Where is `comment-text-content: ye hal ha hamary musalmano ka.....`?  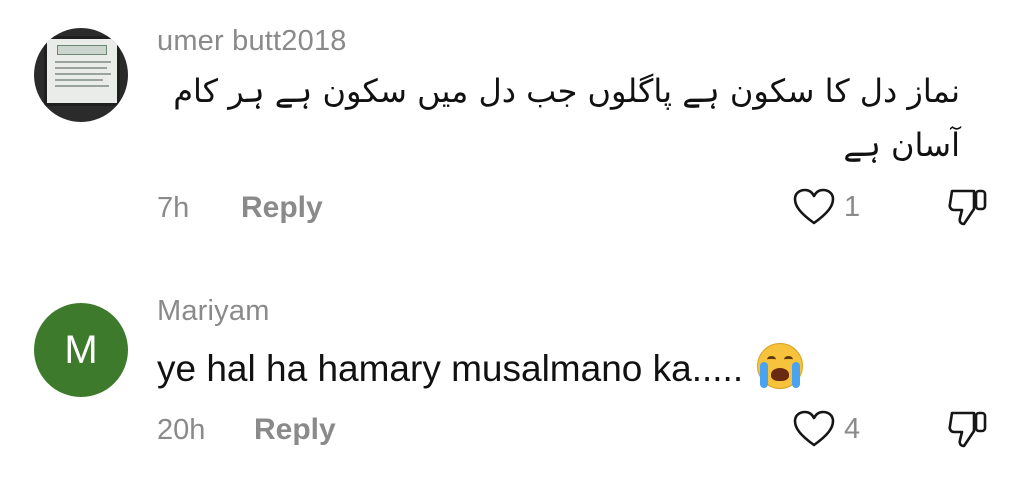 comment-text-content: ye hal ha hamary musalmano ka..... is located at coordinates (450, 368).